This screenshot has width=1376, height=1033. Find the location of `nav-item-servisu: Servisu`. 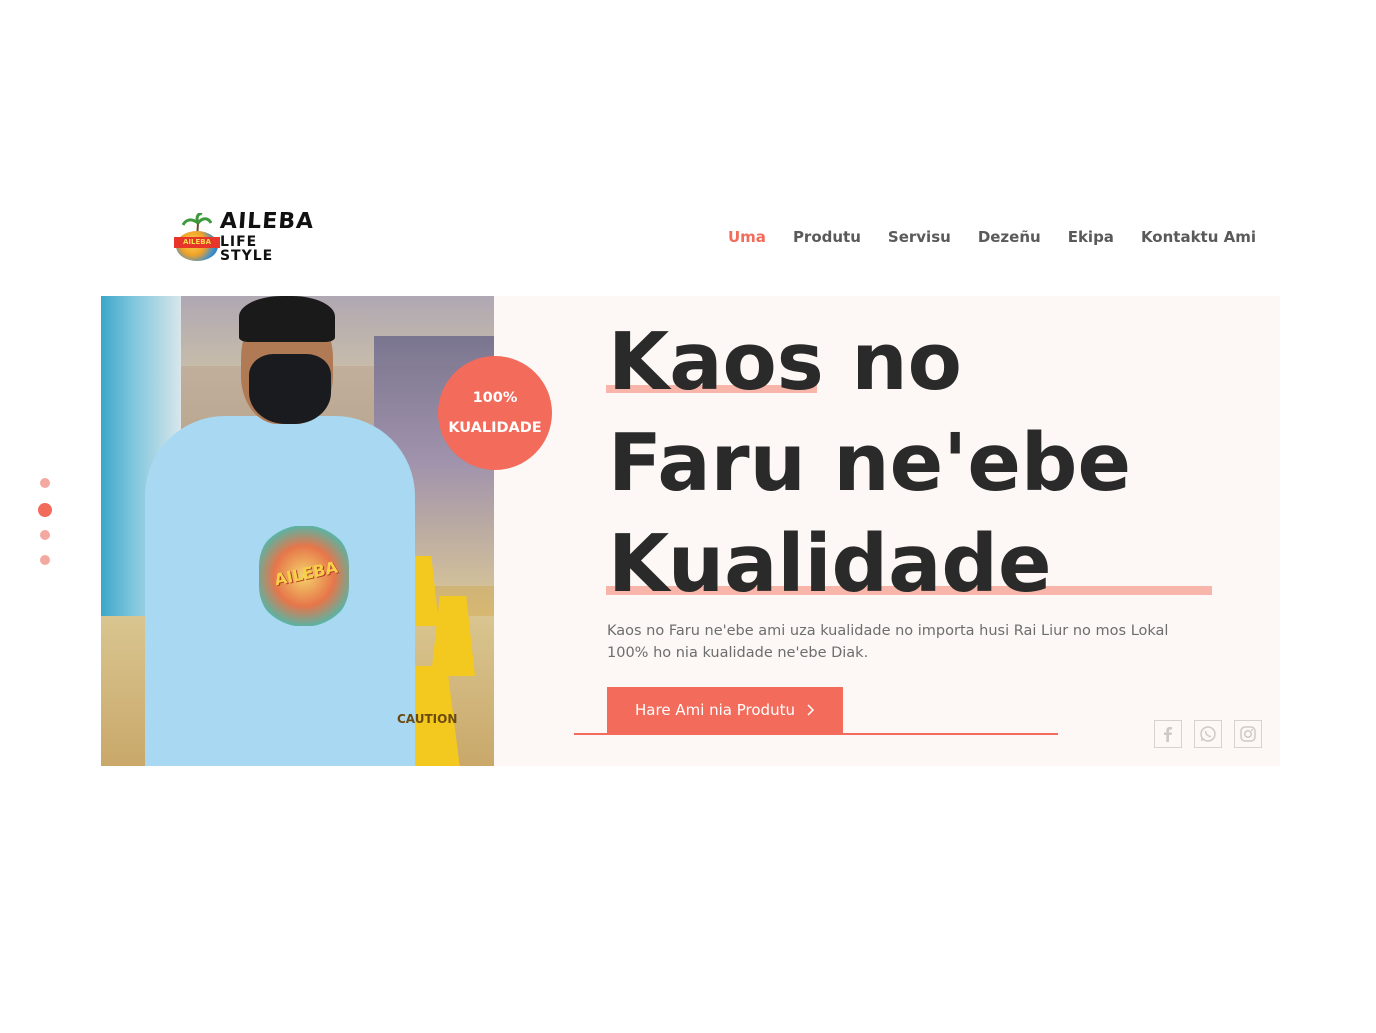

nav-item-servisu: Servisu is located at coordinates (919, 237).